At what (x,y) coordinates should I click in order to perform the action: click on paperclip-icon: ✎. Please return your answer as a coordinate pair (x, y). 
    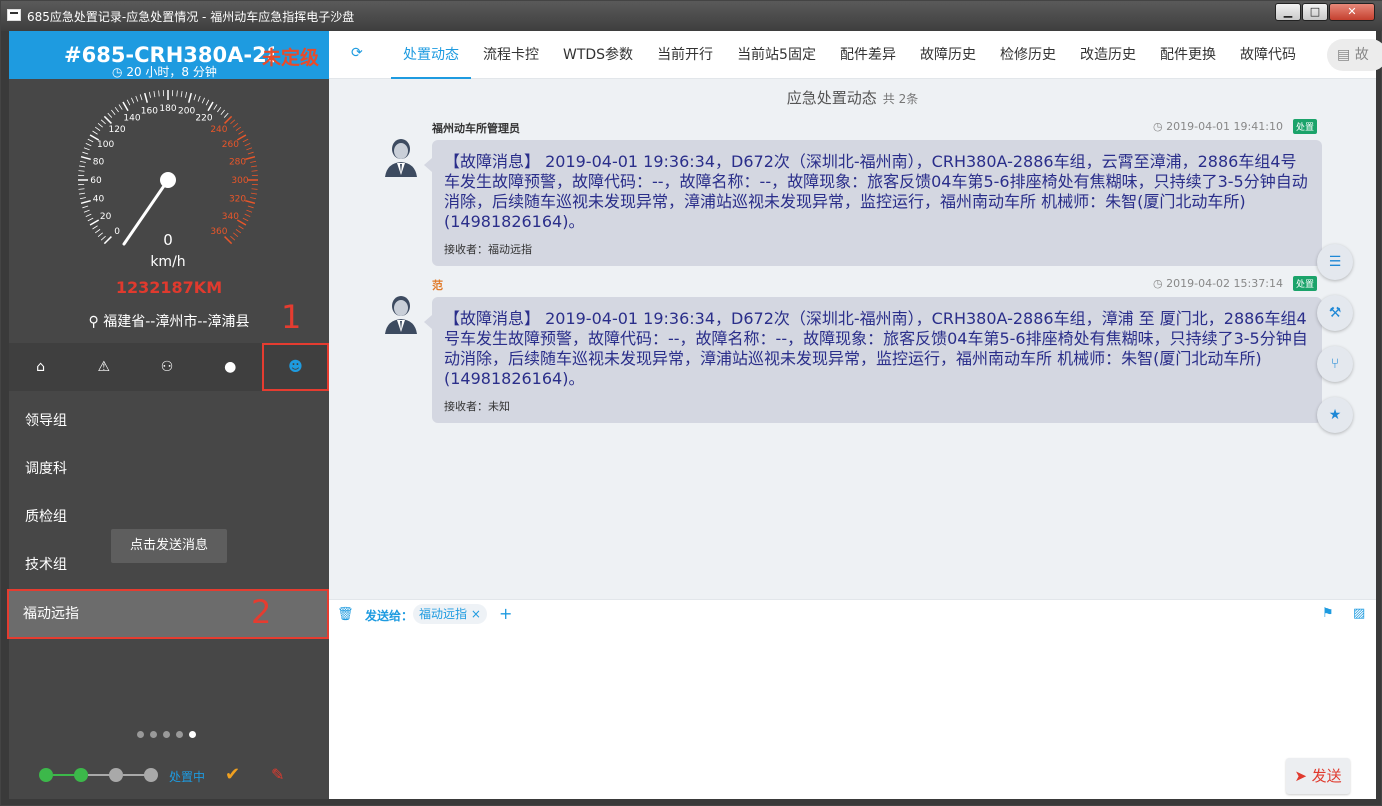
    Looking at the image, I should click on (277, 774).